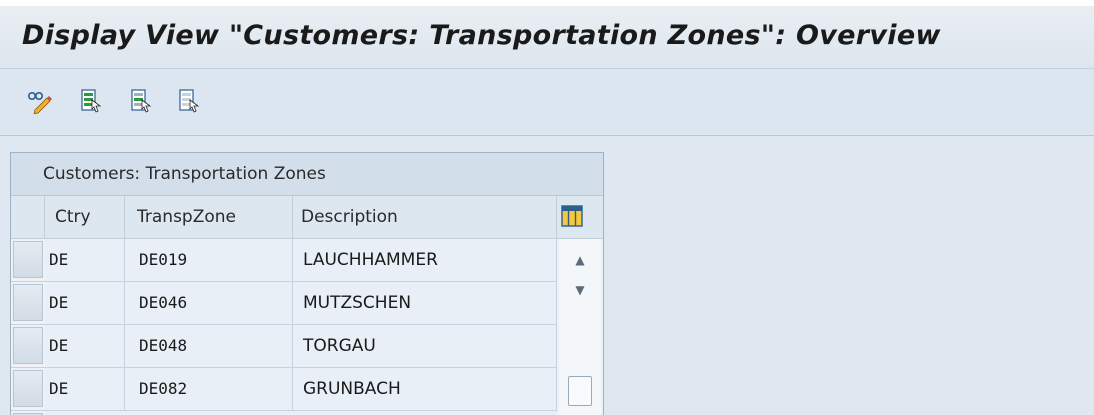 The height and width of the screenshot is (415, 1094). I want to click on select-block-icon, so click(141, 101).